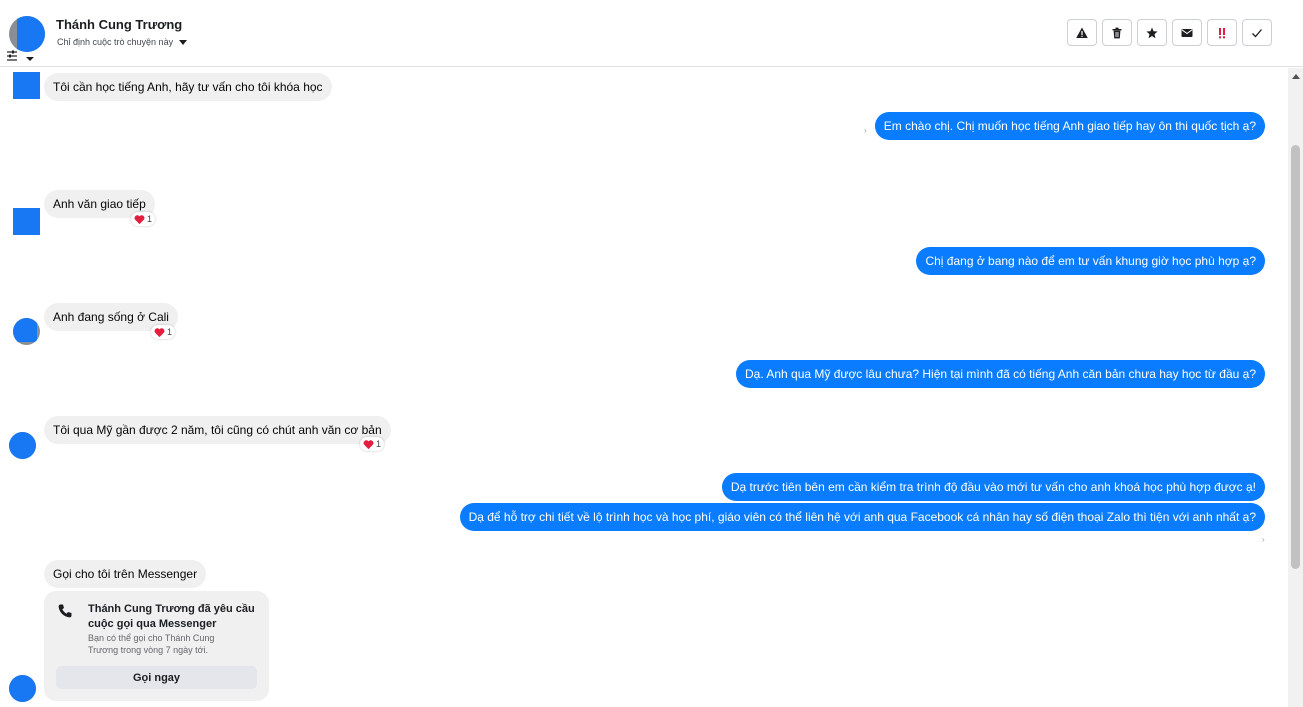 This screenshot has width=1303, height=707. I want to click on call-now-button: Gọi ngay, so click(156, 677).